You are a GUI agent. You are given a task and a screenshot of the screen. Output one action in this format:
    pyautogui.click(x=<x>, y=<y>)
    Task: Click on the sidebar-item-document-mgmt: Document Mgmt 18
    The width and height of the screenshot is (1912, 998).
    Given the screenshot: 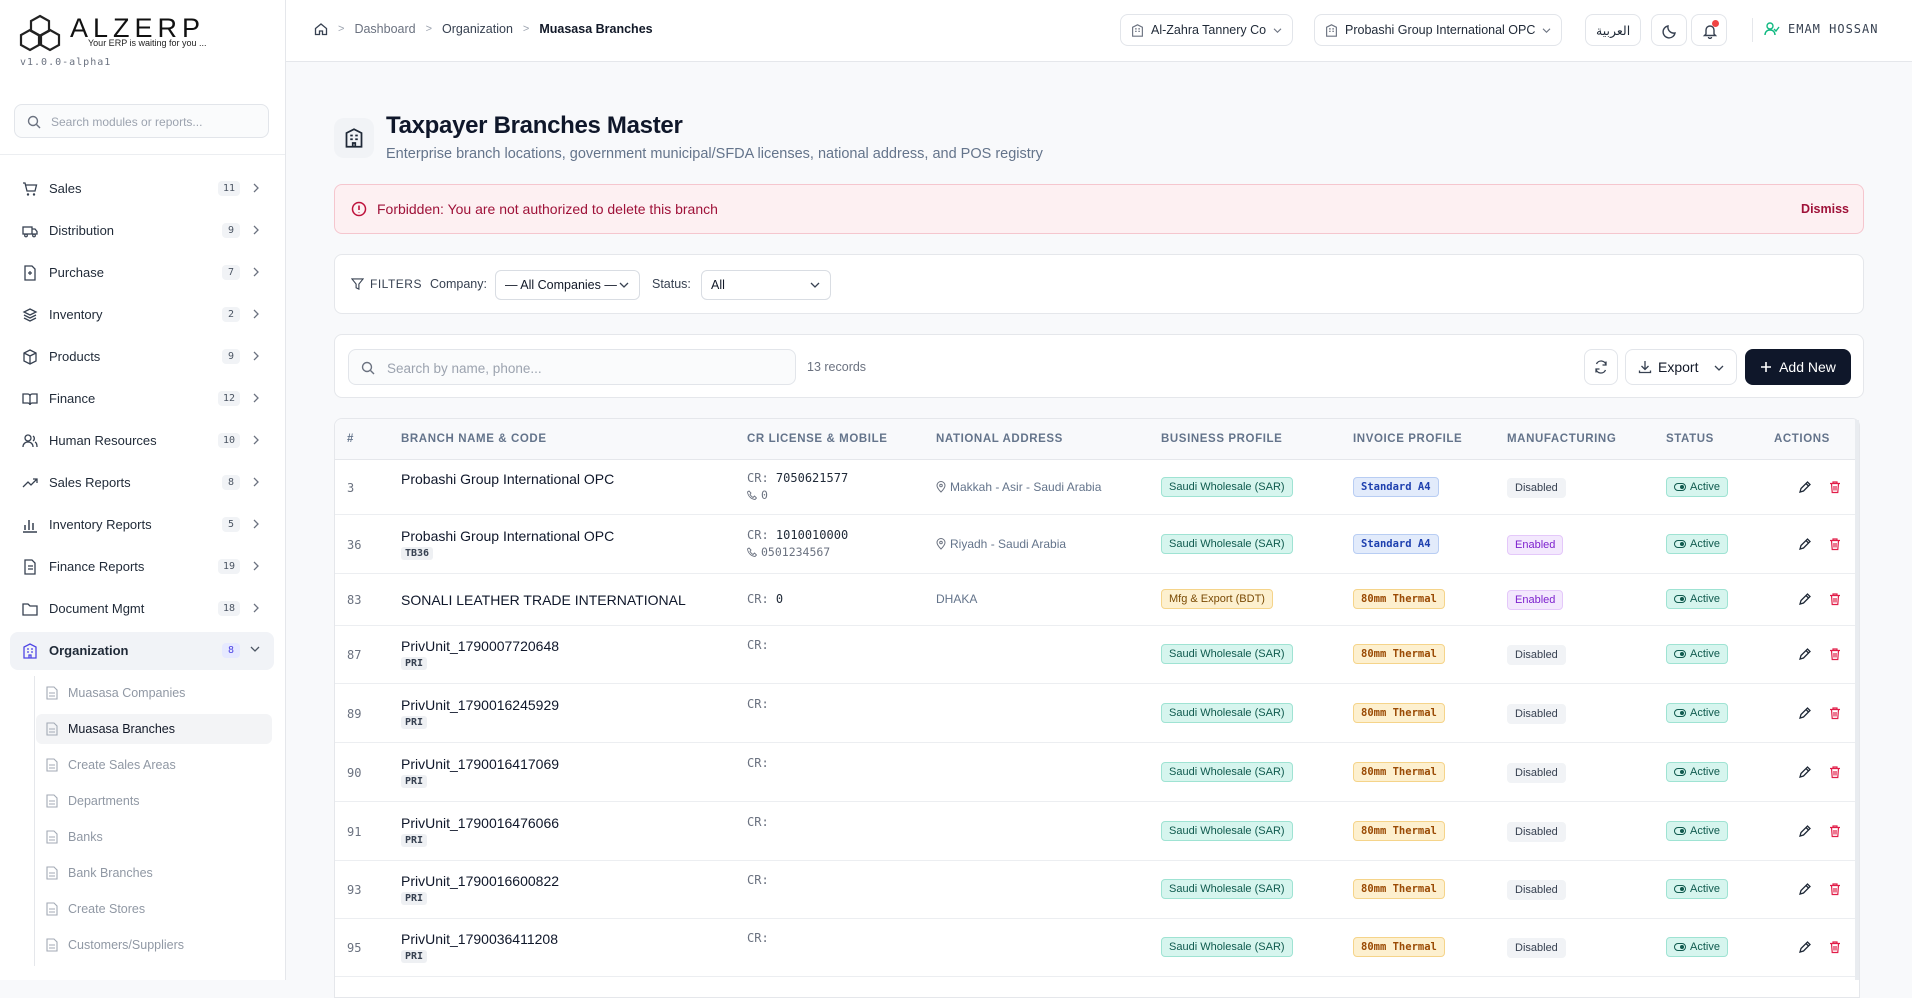 What is the action you would take?
    pyautogui.click(x=142, y=609)
    